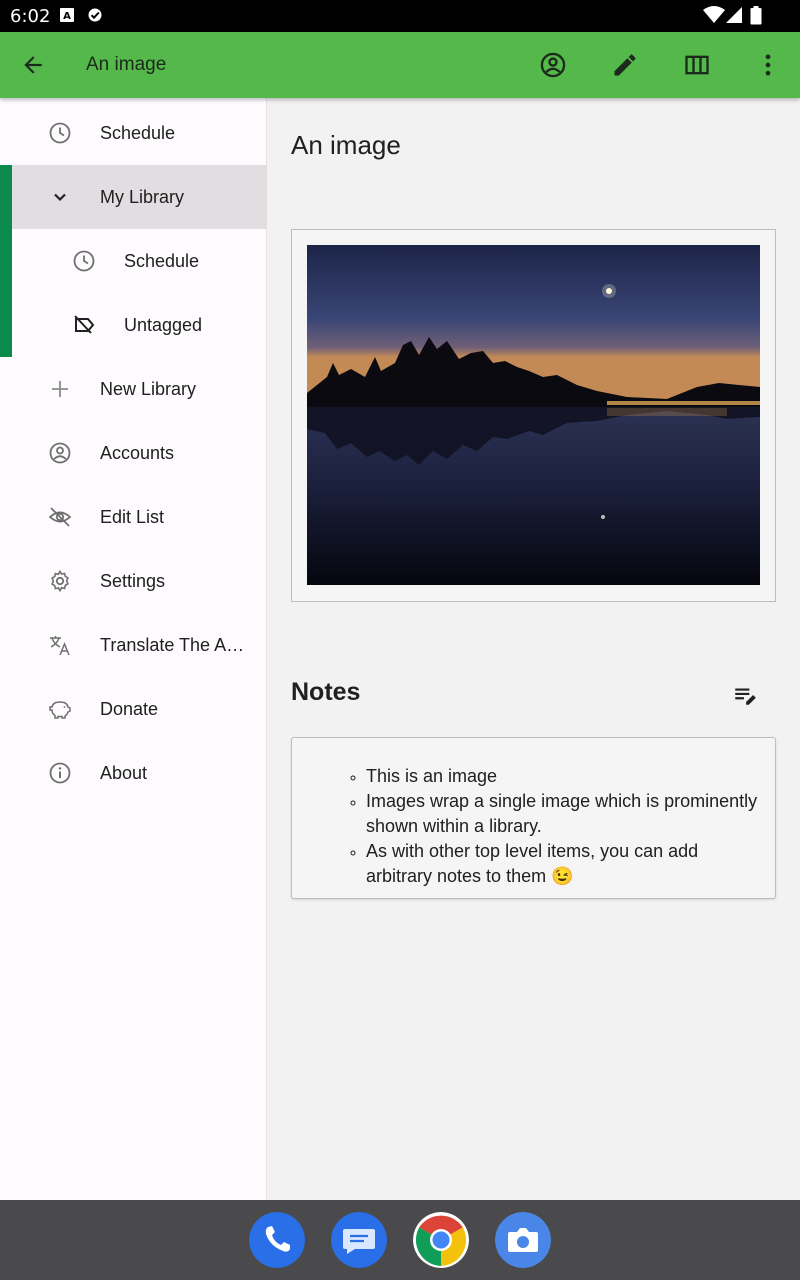 The width and height of the screenshot is (800, 1280). I want to click on eye-off-icon, so click(60, 517).